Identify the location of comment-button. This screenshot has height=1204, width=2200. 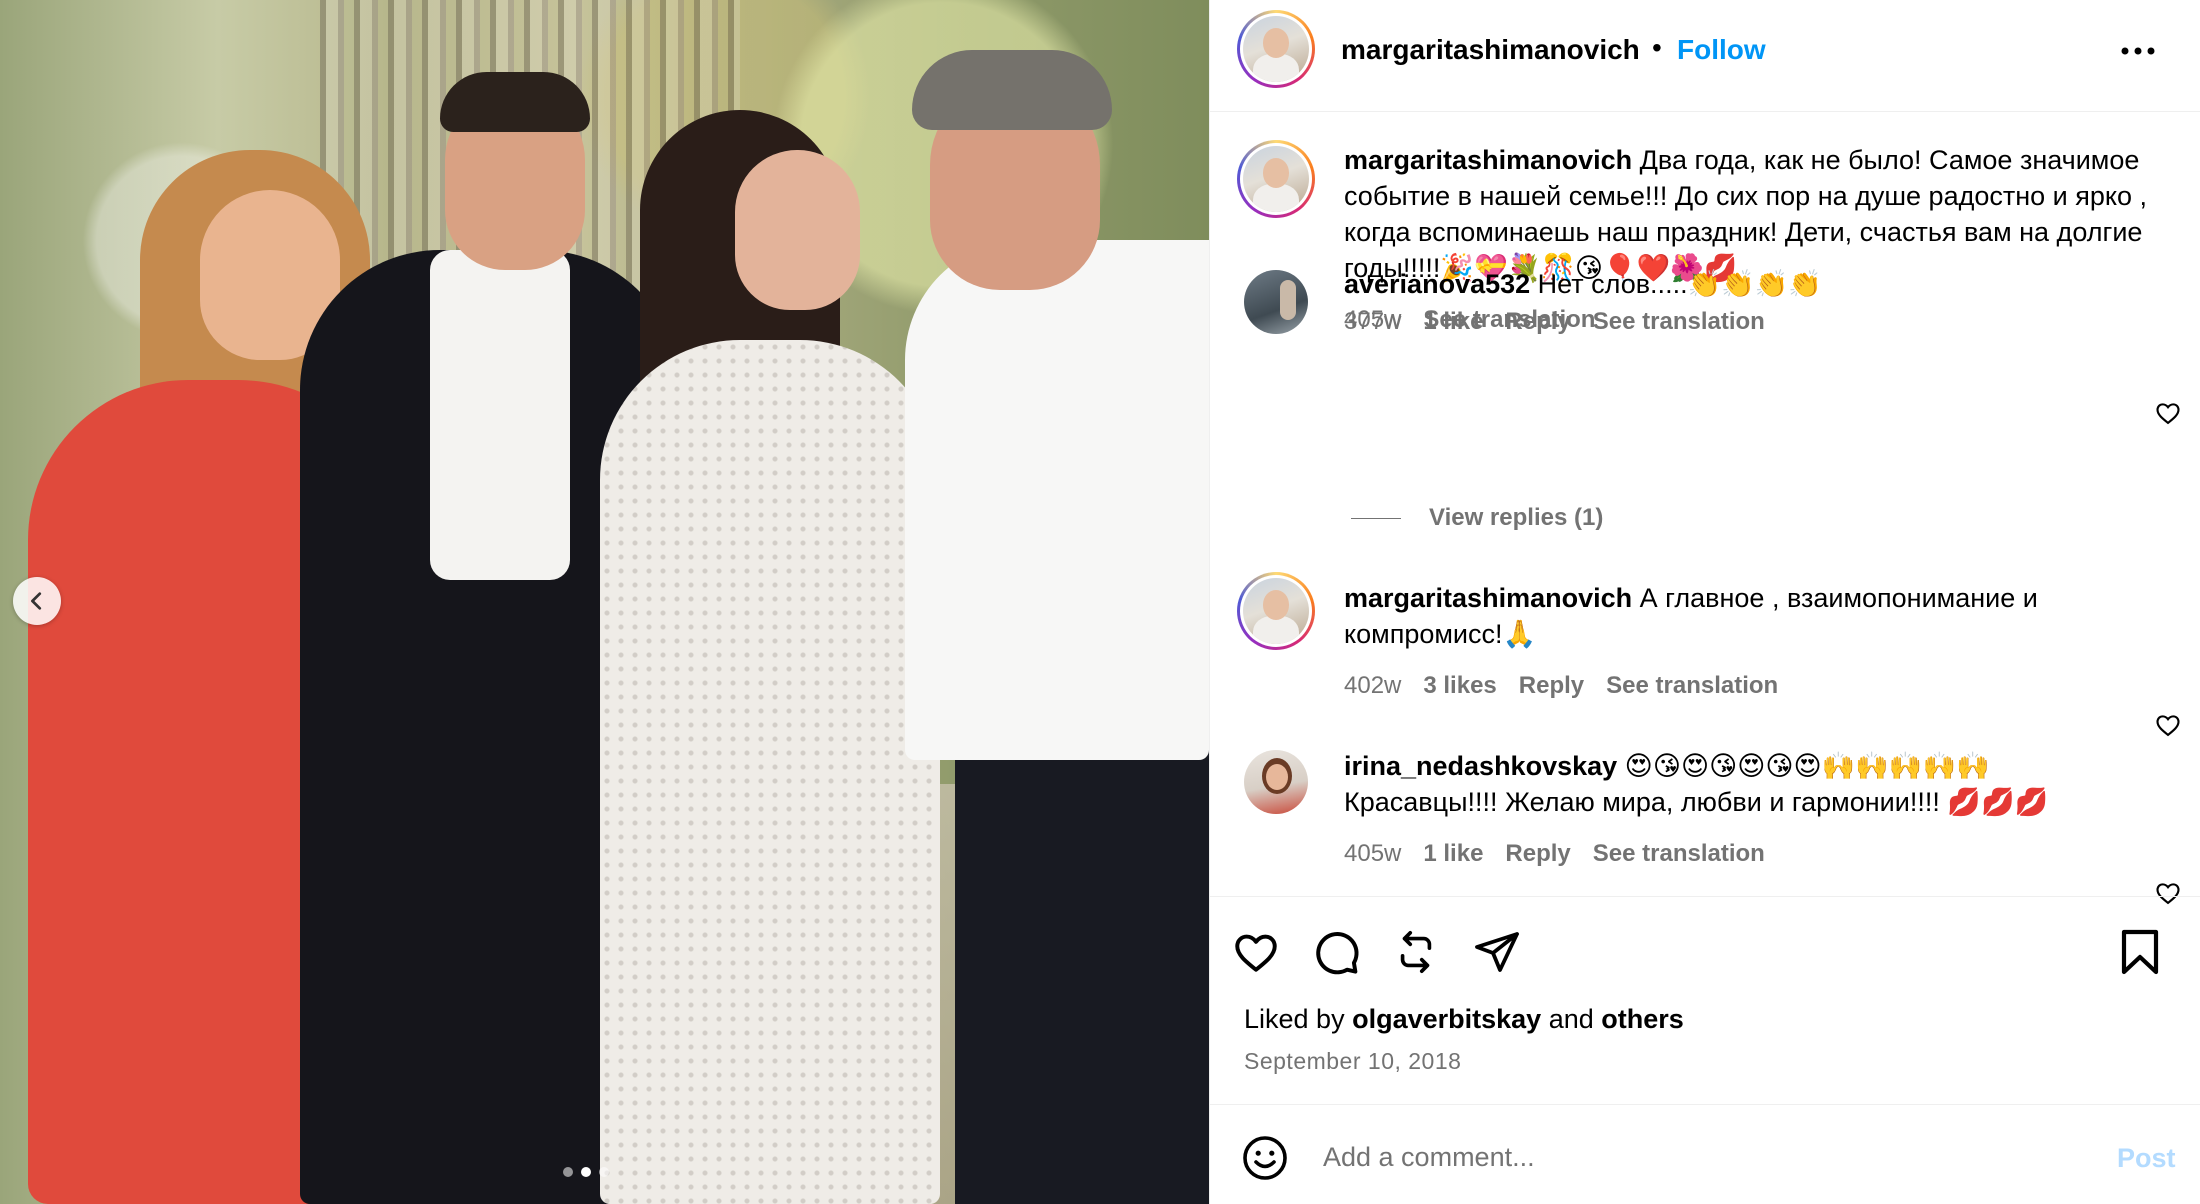
(1336, 952).